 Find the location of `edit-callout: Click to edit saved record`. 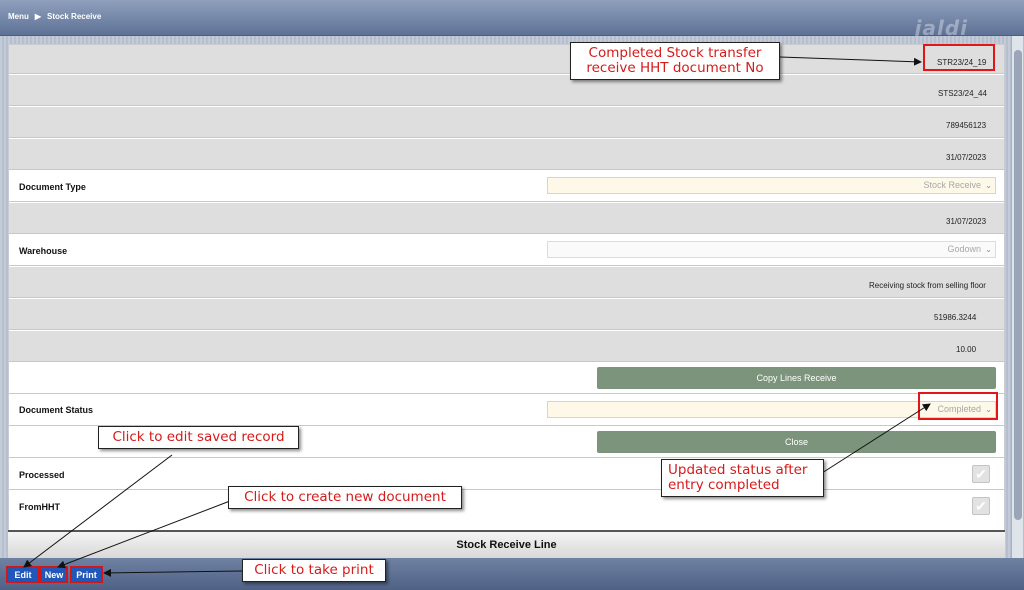

edit-callout: Click to edit saved record is located at coordinates (198, 437).